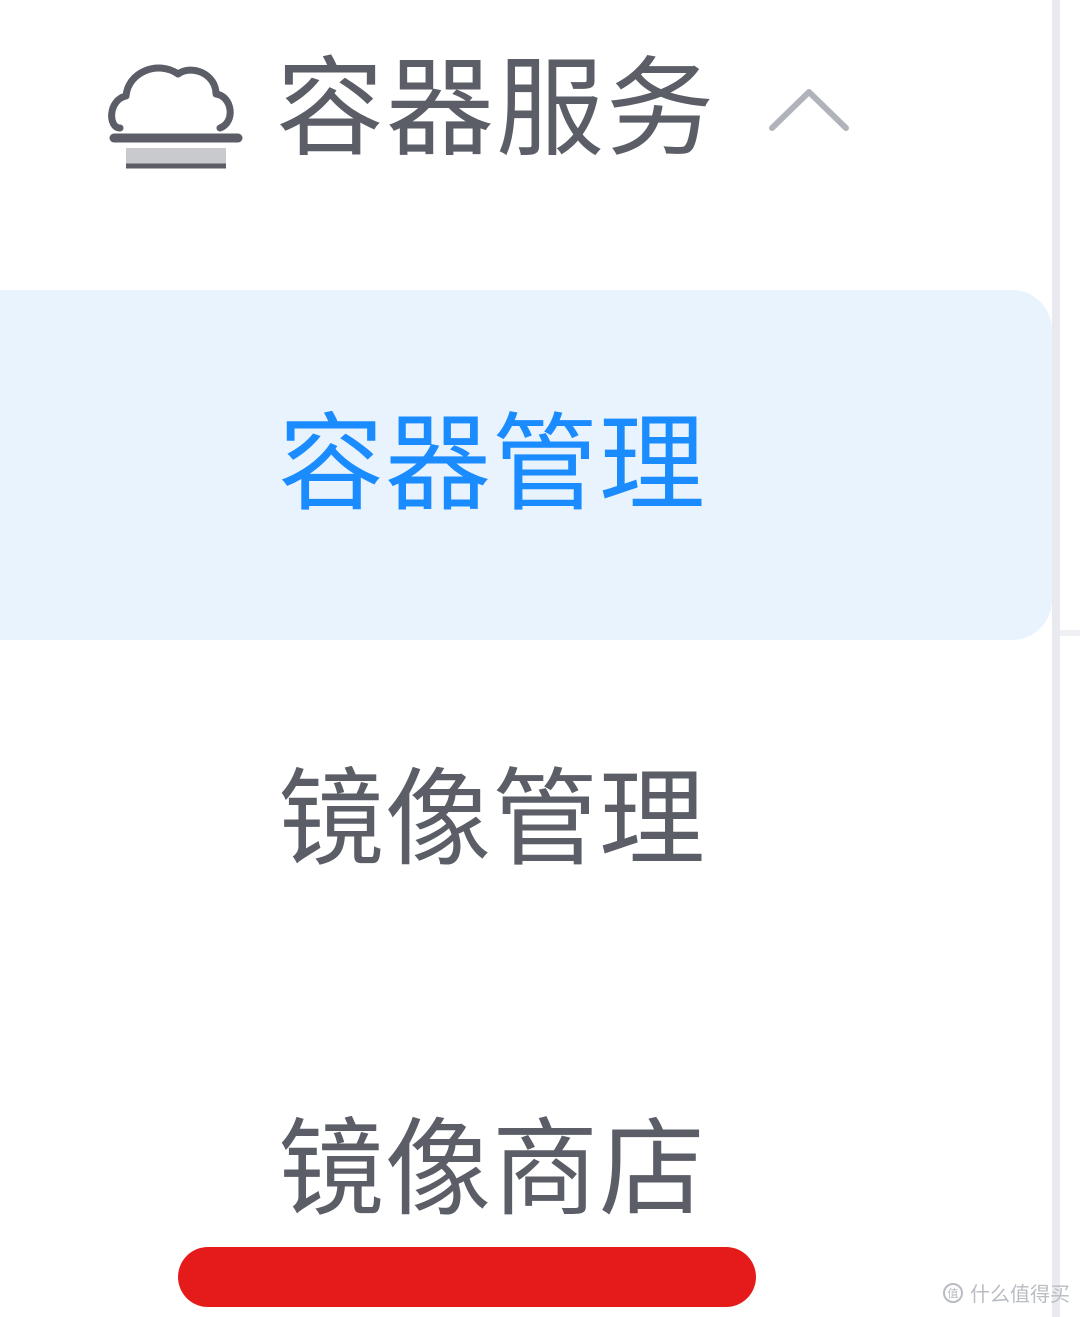 Image resolution: width=1080 pixels, height=1317 pixels. I want to click on watermark-text: 什么值得买, so click(1020, 1294).